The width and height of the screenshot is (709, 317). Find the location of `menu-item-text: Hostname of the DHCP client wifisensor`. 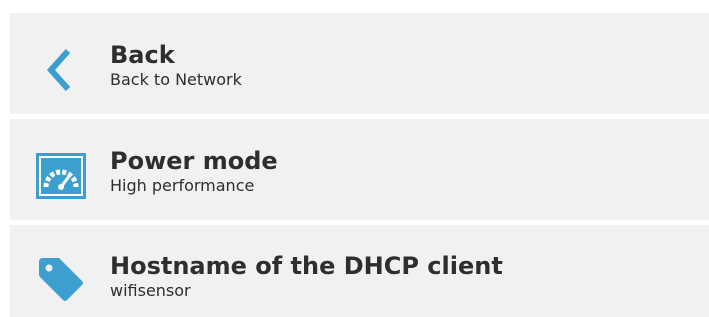

menu-item-text: Hostname of the DHCP client wifisensor is located at coordinates (306, 277).